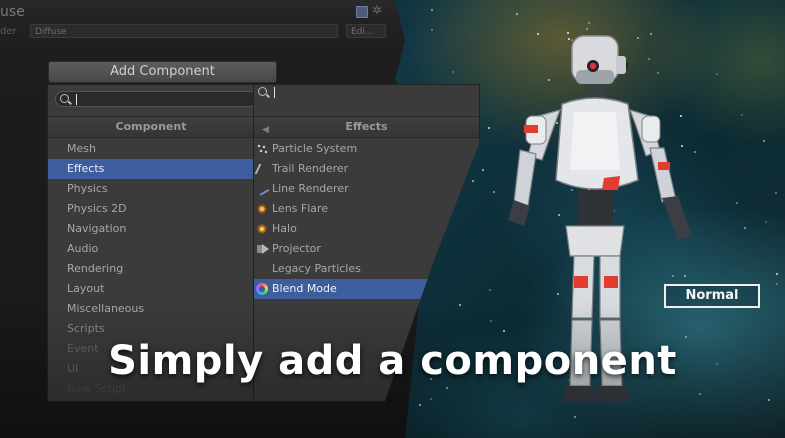 This screenshot has width=785, height=438. I want to click on component-item-navigation: Navigation, so click(151, 229).